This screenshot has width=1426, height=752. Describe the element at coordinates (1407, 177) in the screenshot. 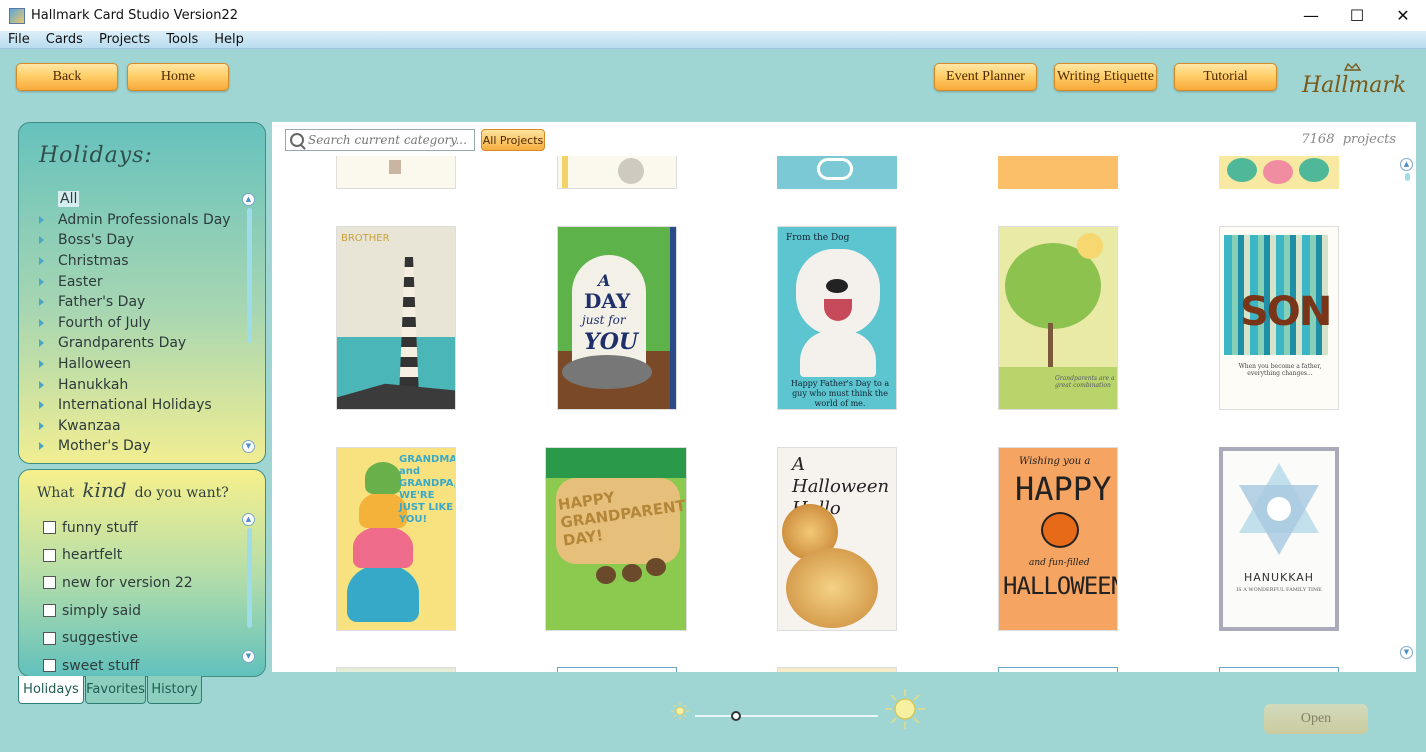

I see `scrollbar-thumb` at that location.